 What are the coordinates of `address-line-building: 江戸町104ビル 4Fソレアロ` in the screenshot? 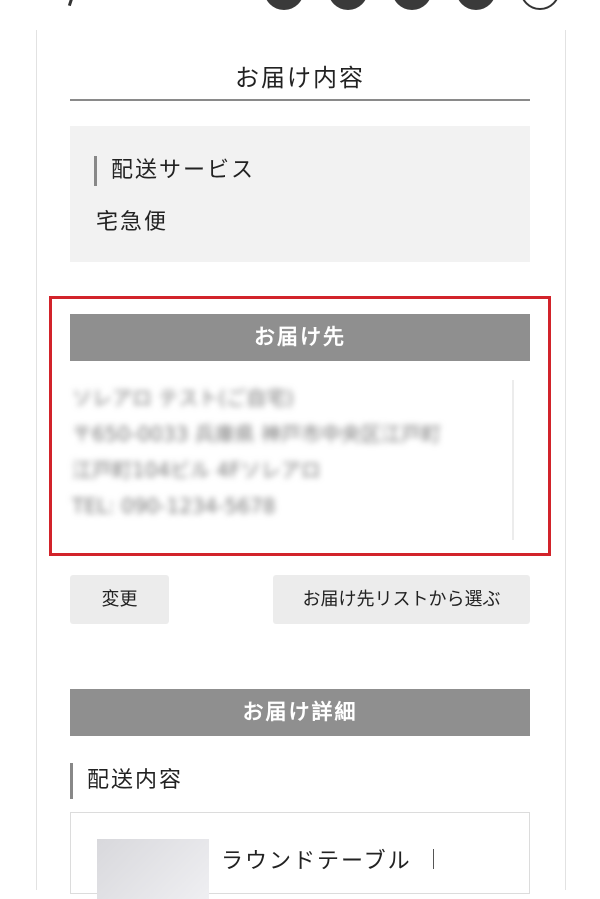 It's located at (196, 470).